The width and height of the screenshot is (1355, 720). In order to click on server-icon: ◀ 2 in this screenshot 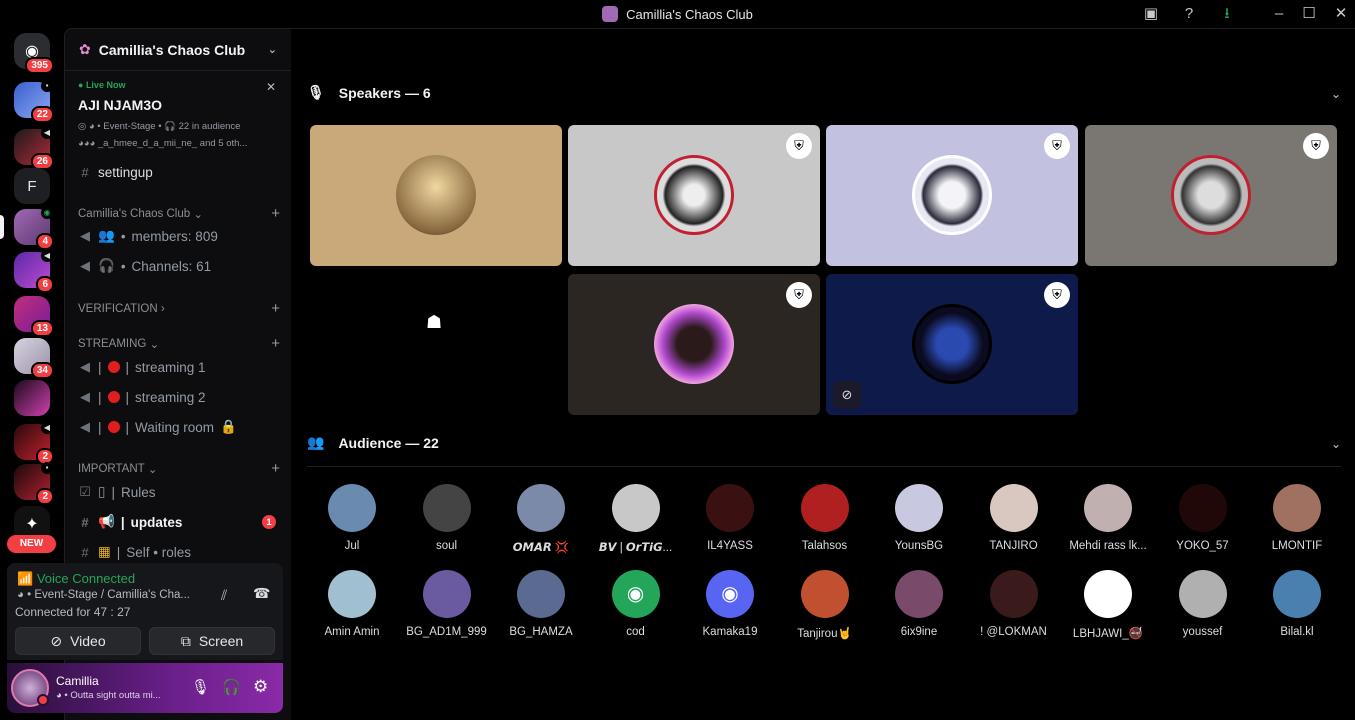, I will do `click(34, 443)`.